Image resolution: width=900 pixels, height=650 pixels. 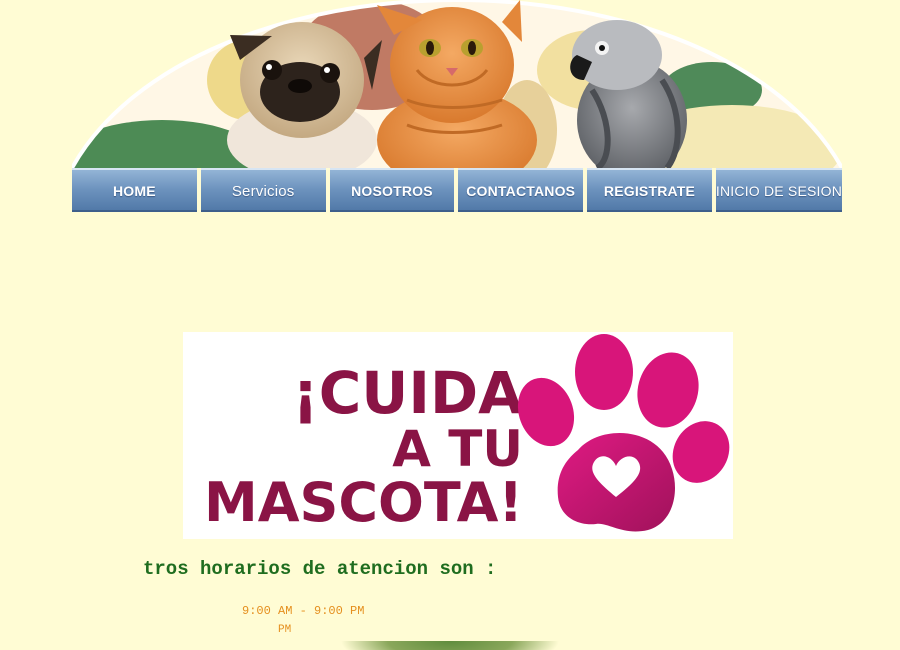 What do you see at coordinates (649, 190) in the screenshot?
I see `nav-registrate-button: REGISTRATE` at bounding box center [649, 190].